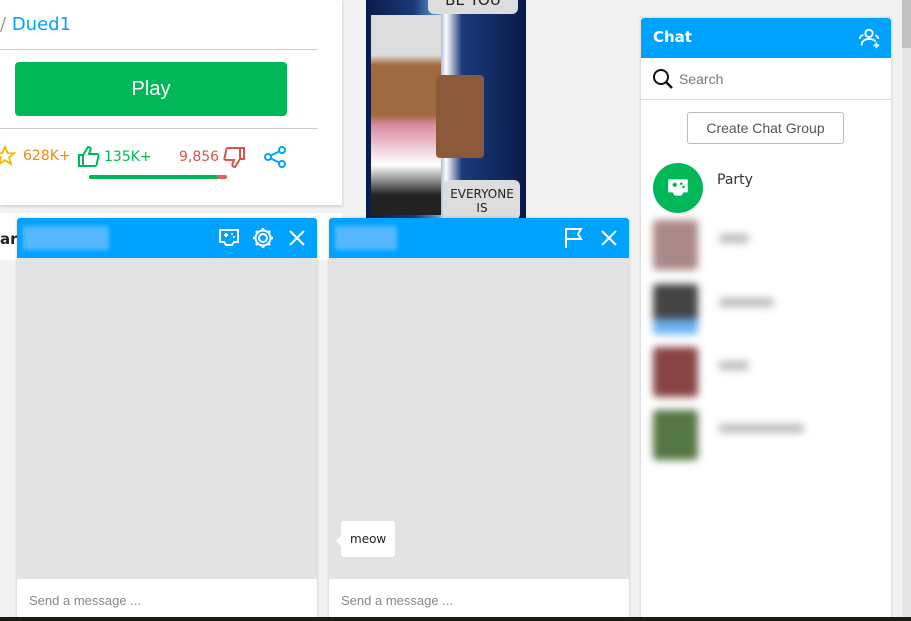 This screenshot has height=621, width=911. I want to click on downvote-button: 9,856, so click(212, 157).